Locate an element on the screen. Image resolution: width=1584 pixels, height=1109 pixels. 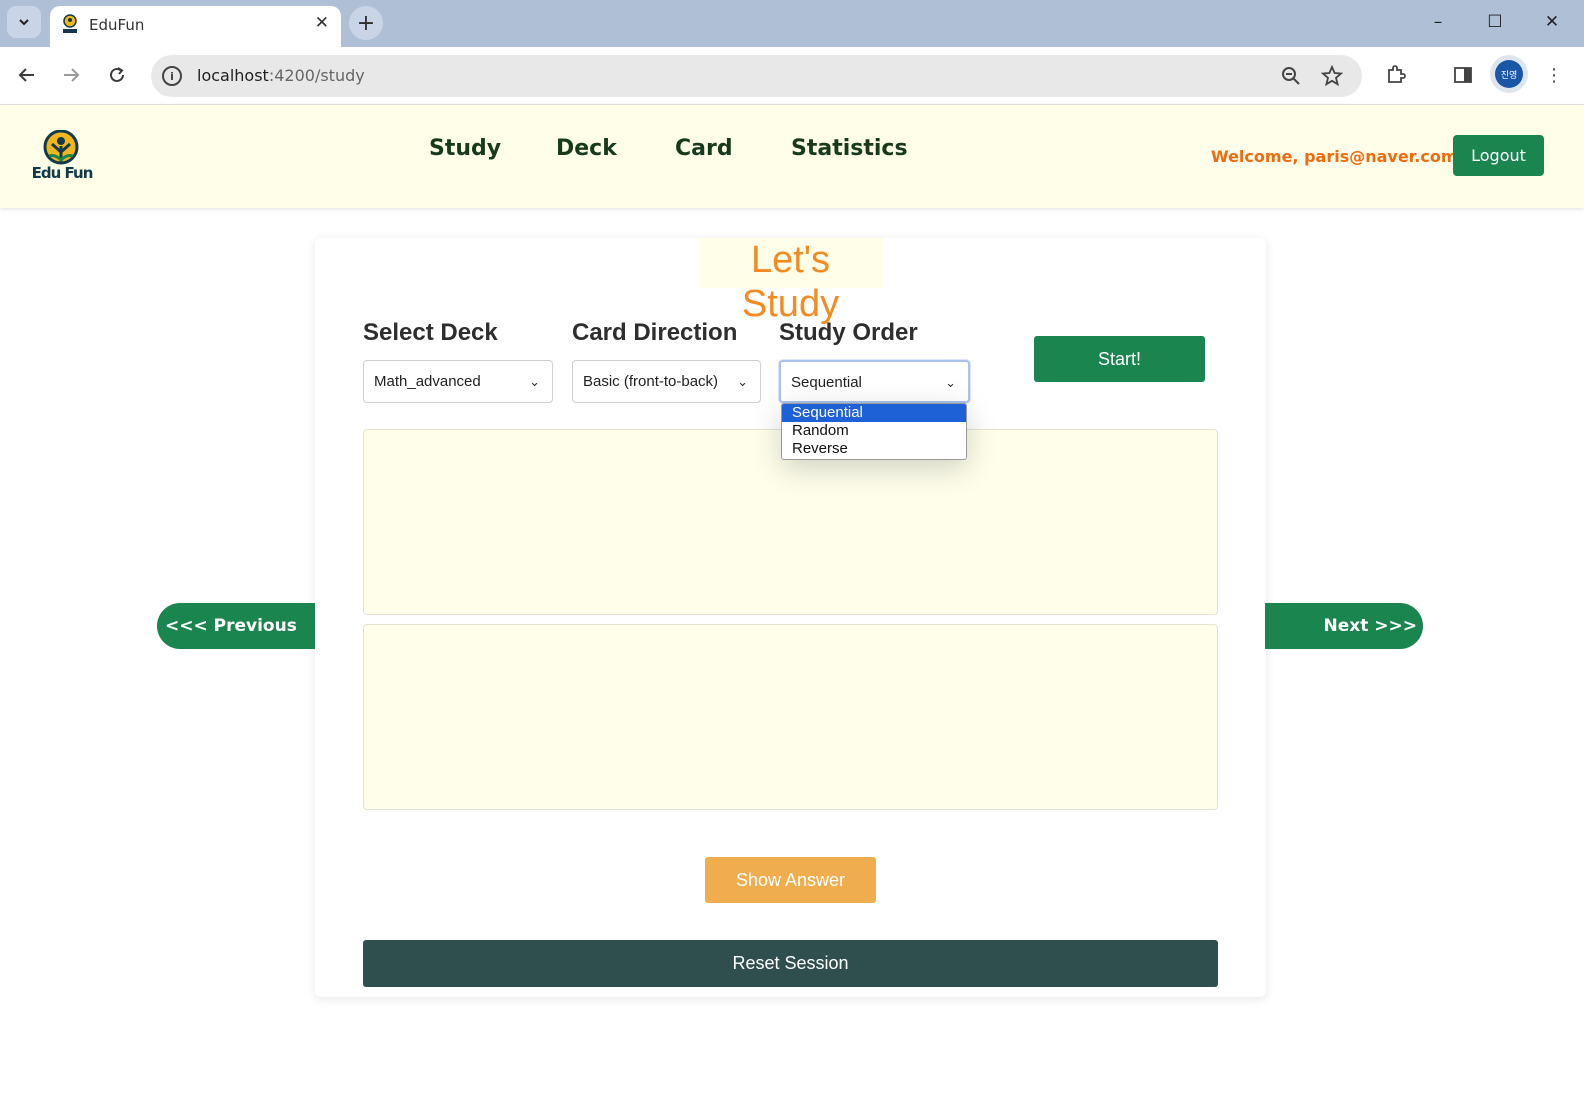
zoom-icon is located at coordinates (1291, 76).